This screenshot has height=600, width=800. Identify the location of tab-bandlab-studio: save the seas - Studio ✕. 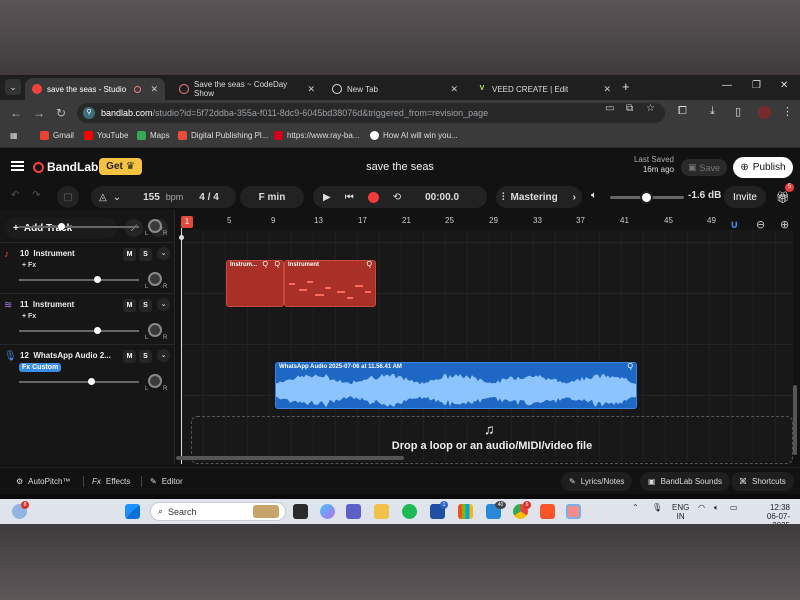
(95, 89).